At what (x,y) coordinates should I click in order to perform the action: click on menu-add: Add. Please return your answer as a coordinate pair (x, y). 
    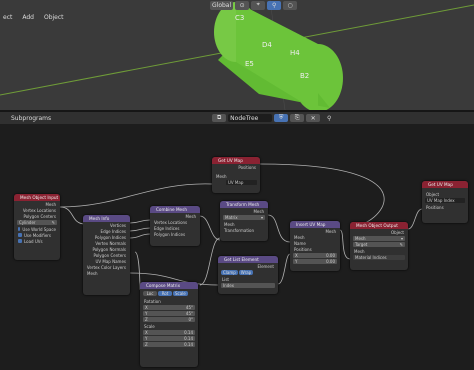
    Looking at the image, I should click on (28, 17).